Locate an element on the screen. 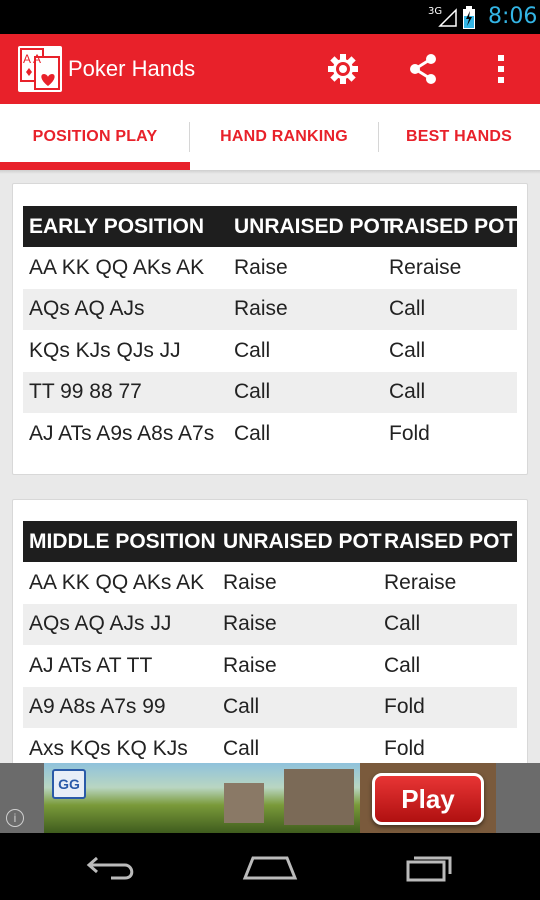 This screenshot has width=540, height=900. system-nav-bar is located at coordinates (270, 866).